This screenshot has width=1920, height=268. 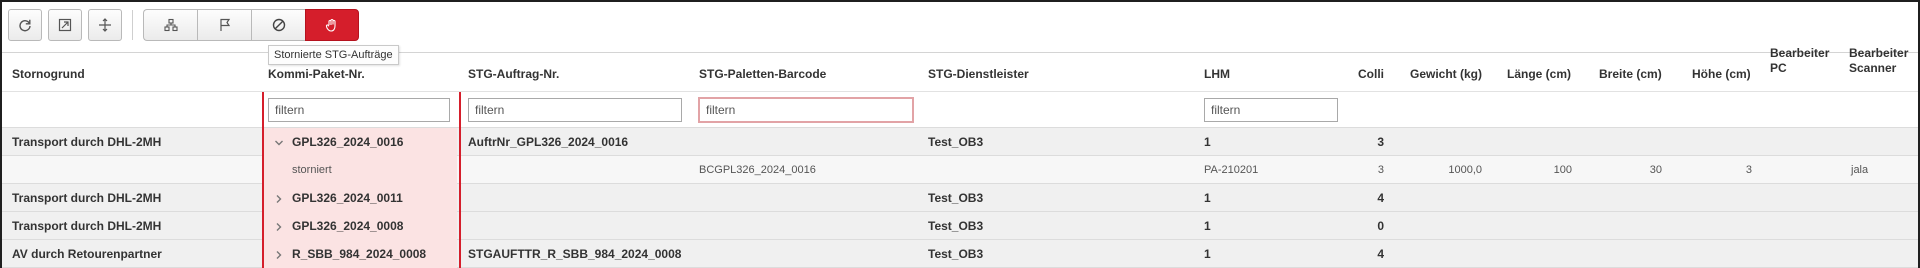 I want to click on expand-icon, so click(x=65, y=25).